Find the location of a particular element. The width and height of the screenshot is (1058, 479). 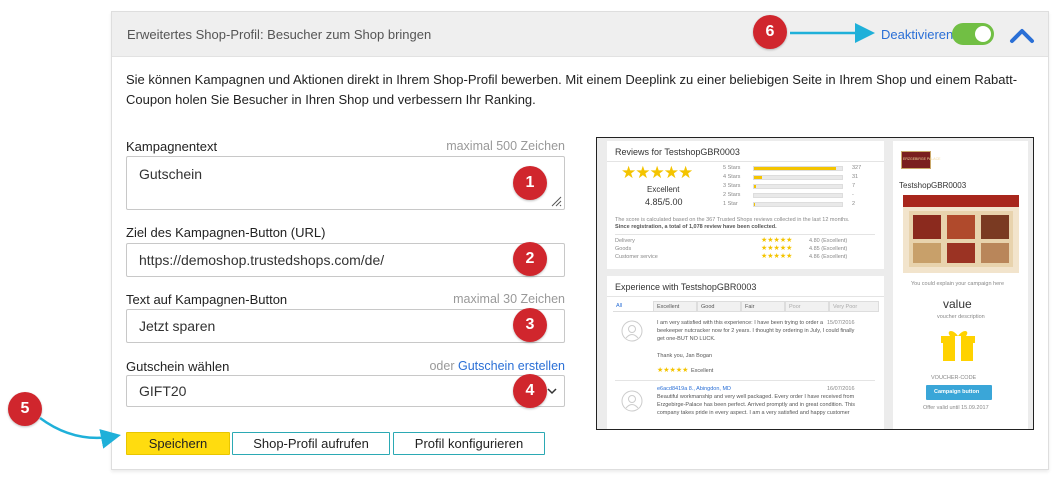

review-author: e6acd8419a 8., Abingdon, MD is located at coordinates (694, 389).